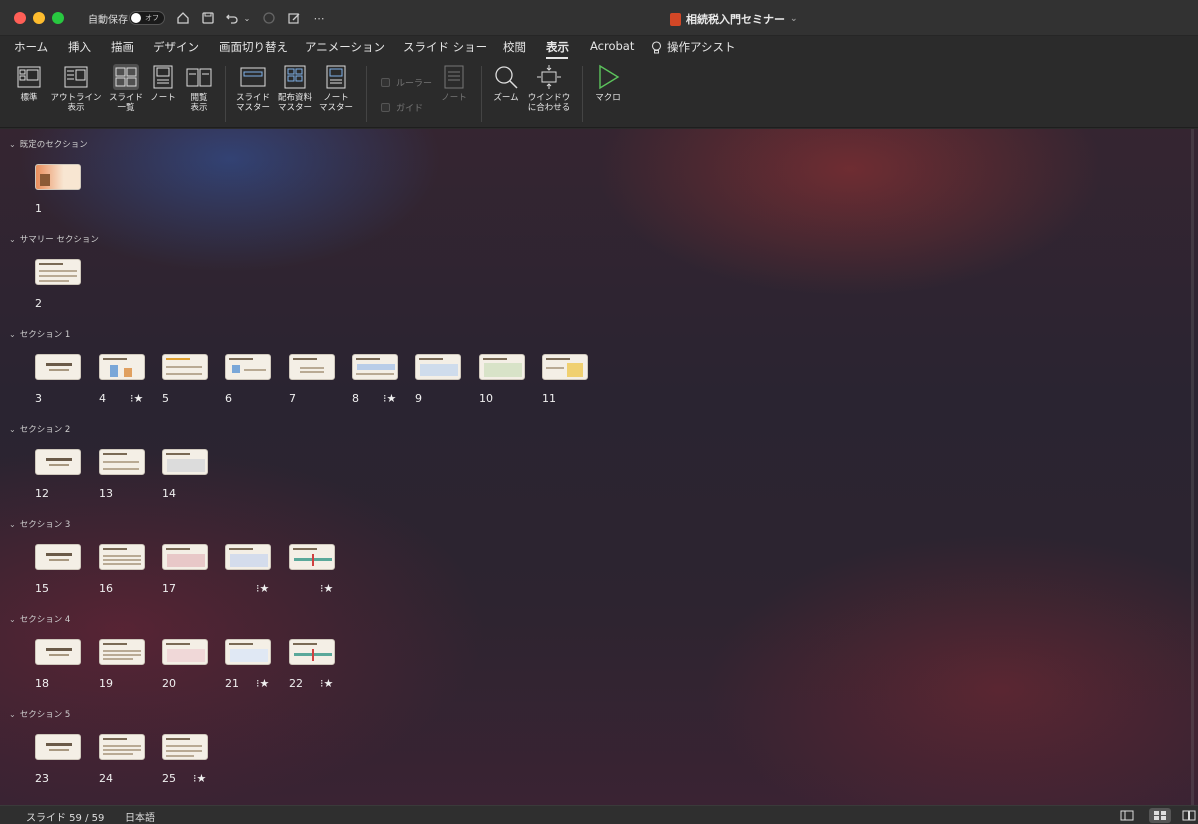 The width and height of the screenshot is (1198, 824). Describe the element at coordinates (176, 47) in the screenshot. I see `tab-design: デザイン` at that location.